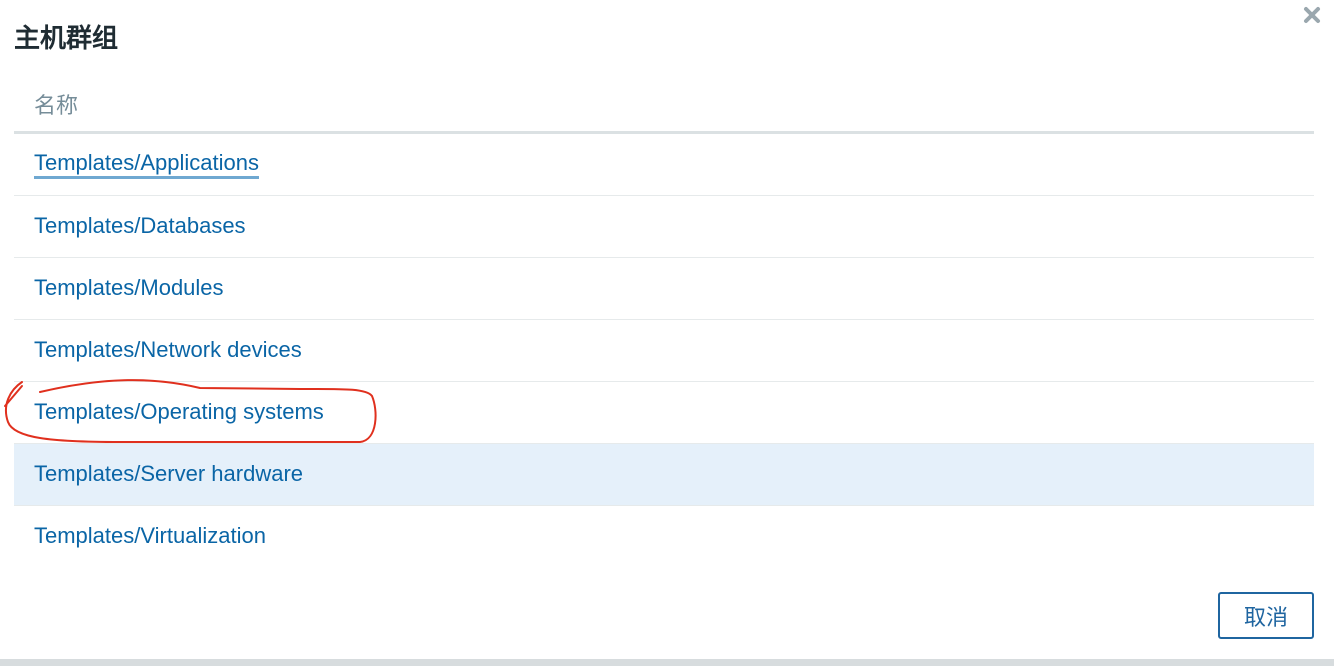 The height and width of the screenshot is (666, 1334). I want to click on host-group-link-operating-systems: Templates/Operating systems, so click(179, 413).